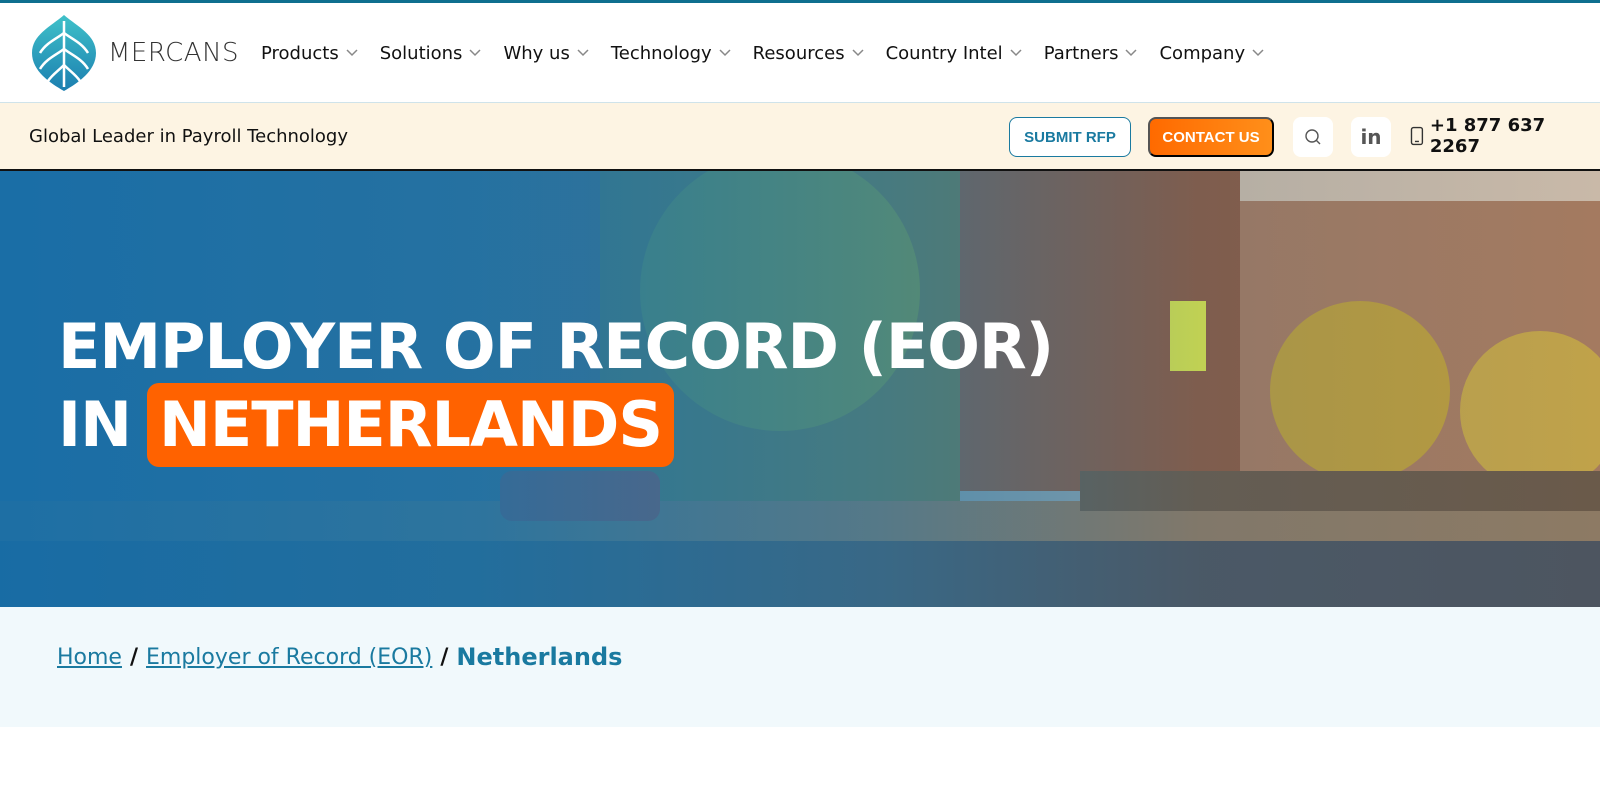 This screenshot has height=791, width=1600. I want to click on search-button, so click(1313, 137).